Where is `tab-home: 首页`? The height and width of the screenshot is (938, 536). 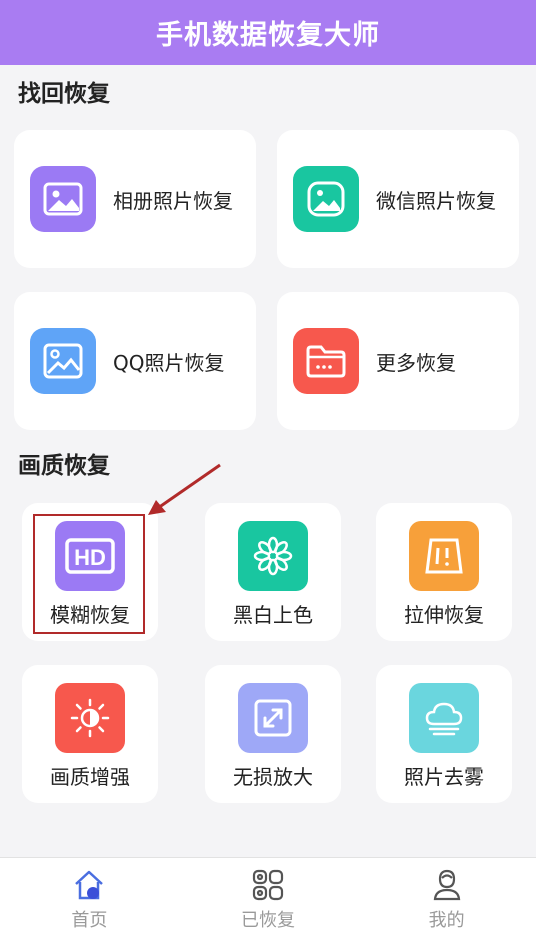 tab-home: 首页 is located at coordinates (89, 898).